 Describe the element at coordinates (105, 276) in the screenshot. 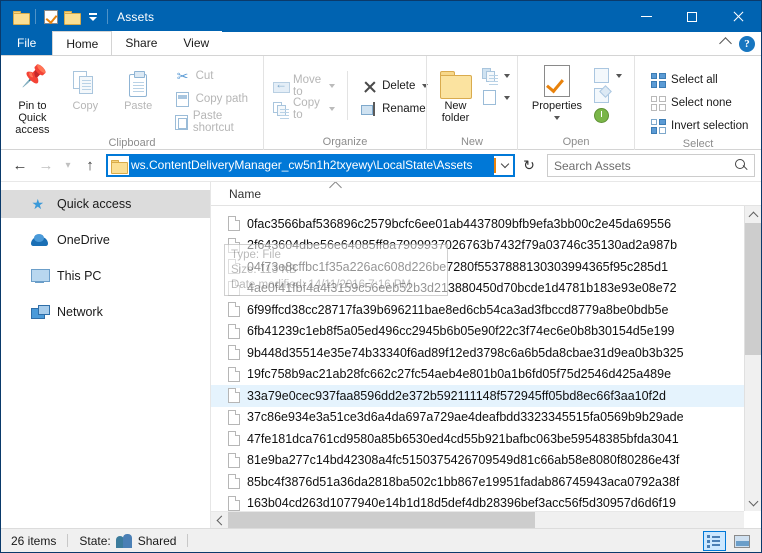

I see `sidebar-item-this-pc: This PC` at that location.